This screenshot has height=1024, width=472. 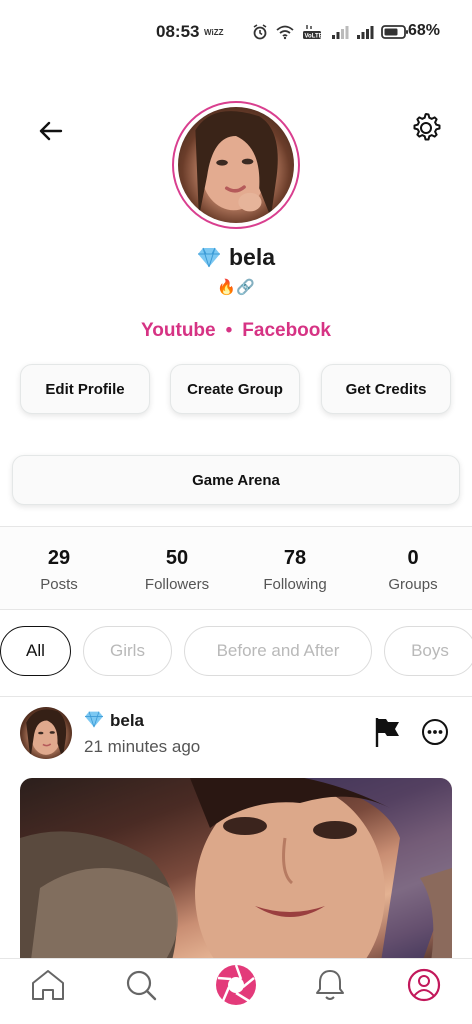 What do you see at coordinates (127, 720) in the screenshot?
I see `post-author-name: bela` at bounding box center [127, 720].